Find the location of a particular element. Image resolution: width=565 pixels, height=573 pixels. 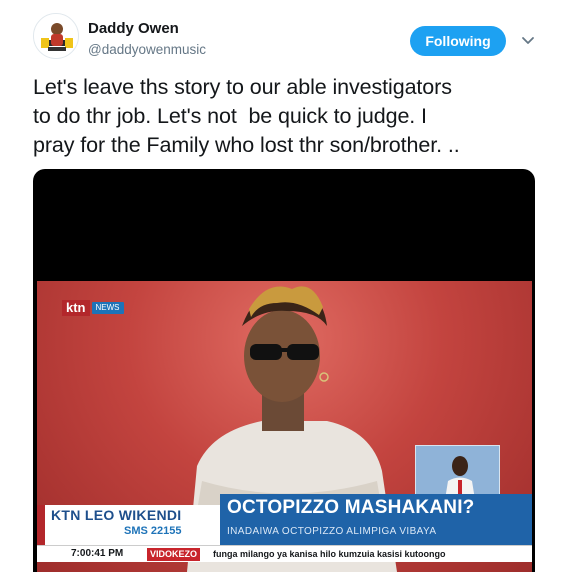

ktn-logo-text: ktn is located at coordinates (76, 308).